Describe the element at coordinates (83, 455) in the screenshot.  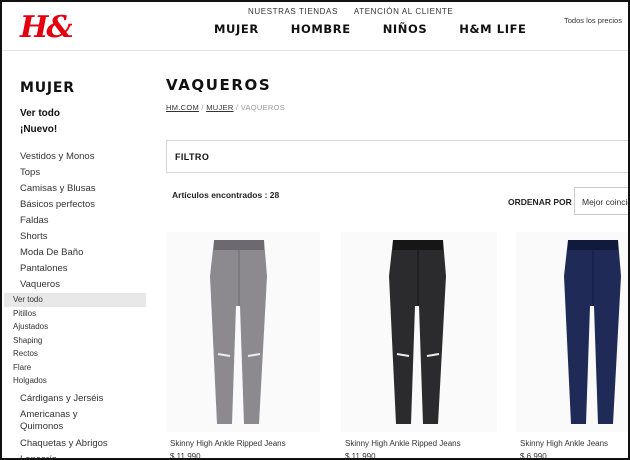
I see `sidebar-item-lenceria: Lencería` at that location.